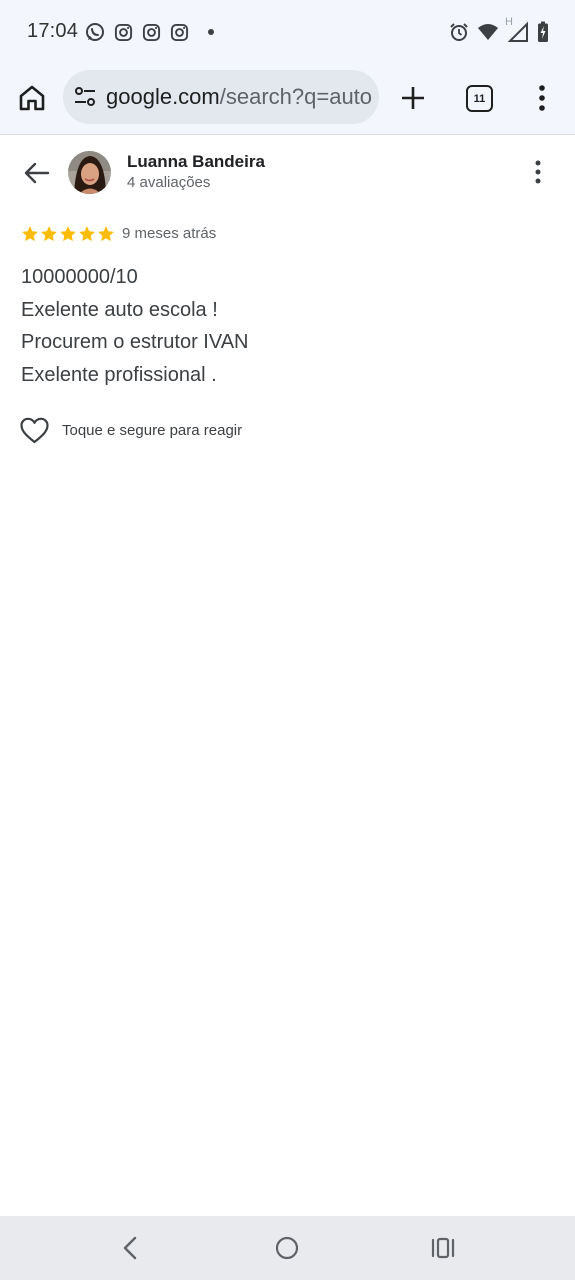 This screenshot has width=575, height=1280. I want to click on signal-icon: H, so click(517, 29).